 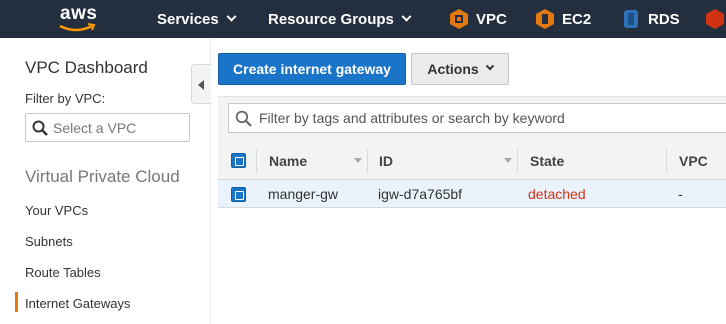 What do you see at coordinates (340, 19) in the screenshot?
I see `resource-groups-menu: Resource Groups` at bounding box center [340, 19].